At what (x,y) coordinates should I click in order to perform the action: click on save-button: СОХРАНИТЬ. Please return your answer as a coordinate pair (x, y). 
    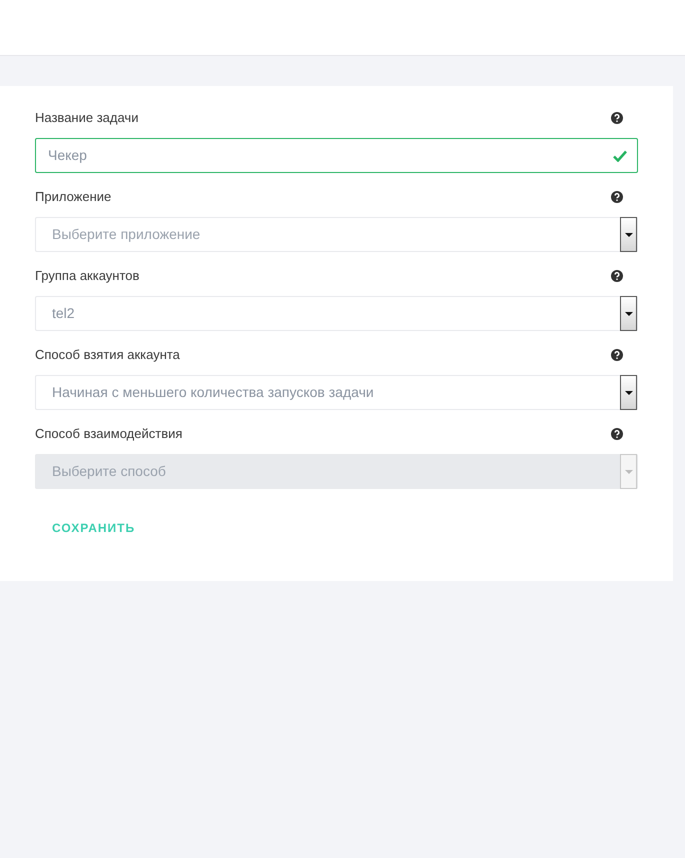
    Looking at the image, I should click on (93, 528).